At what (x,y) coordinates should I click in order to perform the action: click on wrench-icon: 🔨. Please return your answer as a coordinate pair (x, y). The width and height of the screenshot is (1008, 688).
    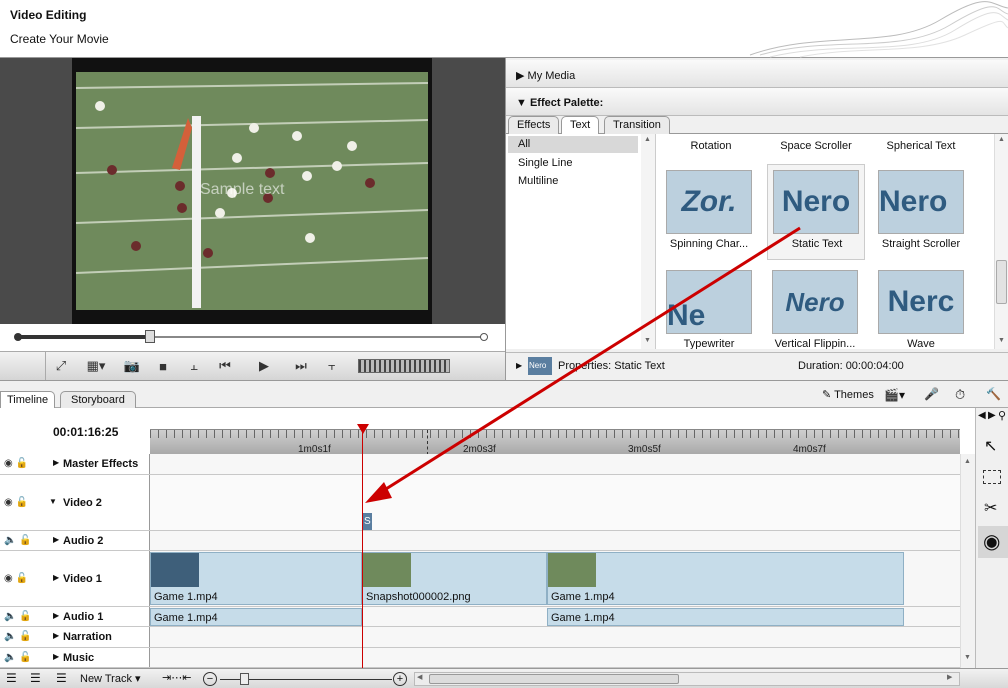
    Looking at the image, I should click on (993, 394).